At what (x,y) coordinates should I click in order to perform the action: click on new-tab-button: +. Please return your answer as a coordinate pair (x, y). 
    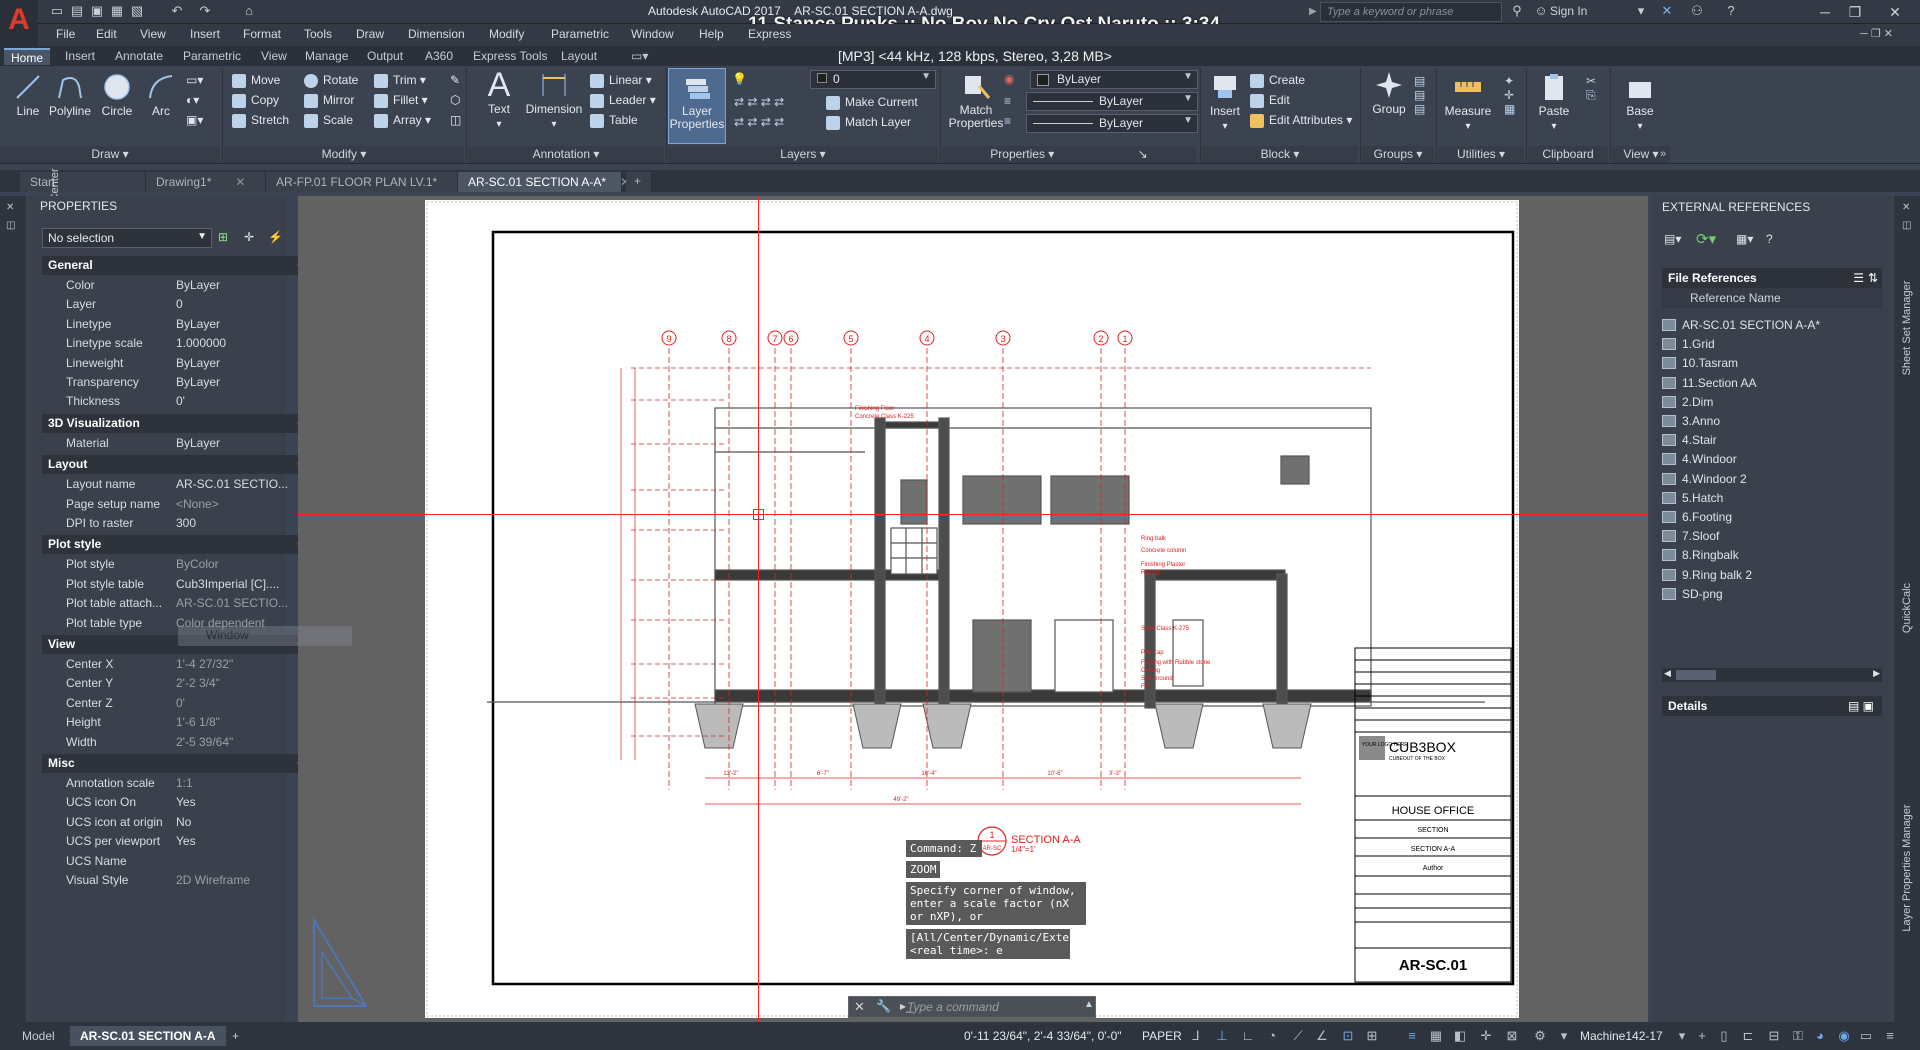
    Looking at the image, I should click on (639, 182).